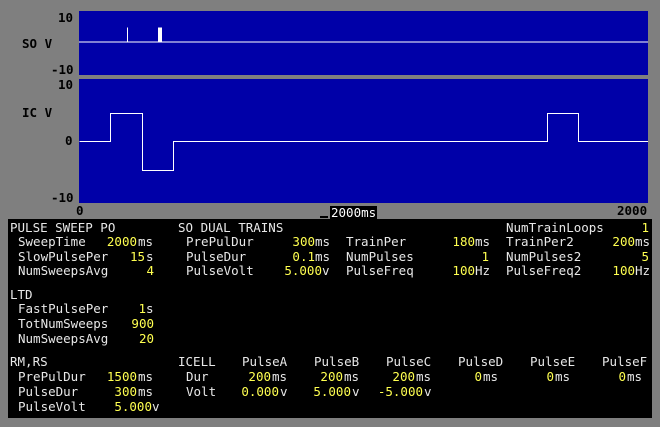  Describe the element at coordinates (428, 392) in the screenshot. I see `pulse-c-volt-unit: v` at that location.